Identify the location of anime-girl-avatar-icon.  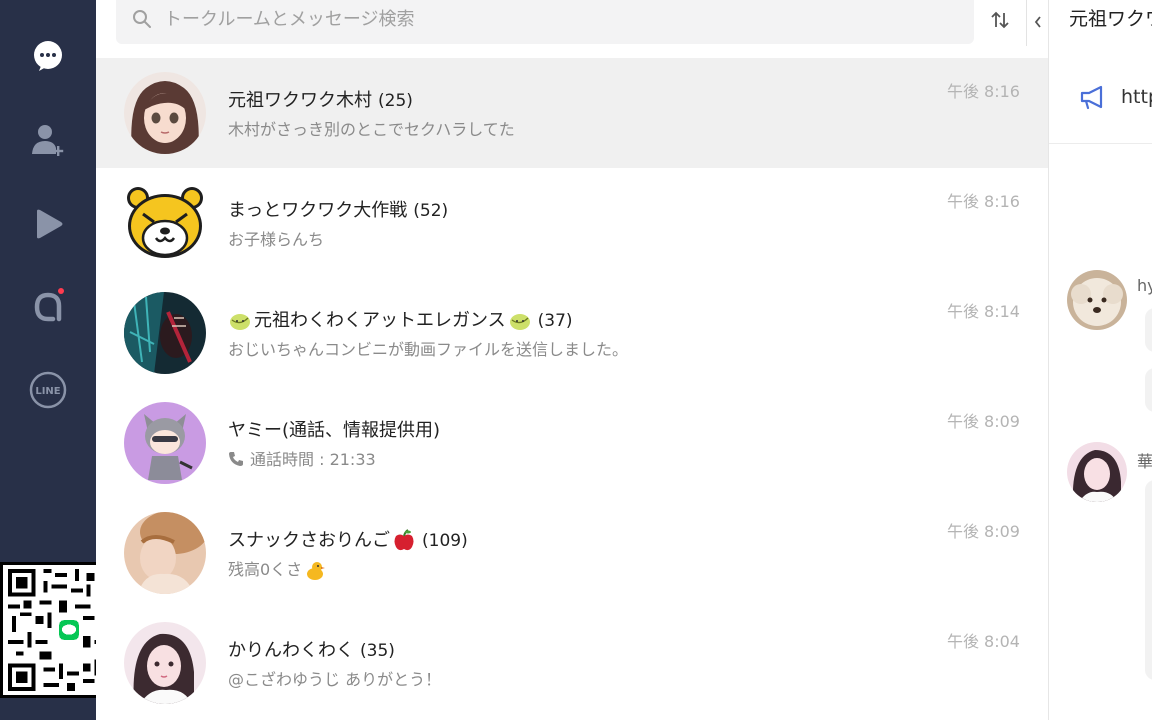
(165, 113).